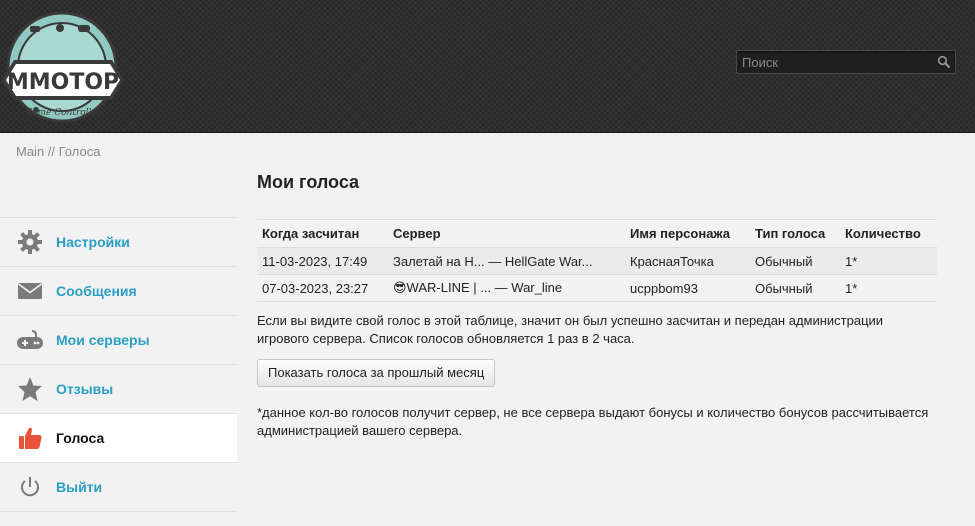 The width and height of the screenshot is (975, 526). I want to click on breadcrumb-text: Main // Голоса, so click(58, 151).